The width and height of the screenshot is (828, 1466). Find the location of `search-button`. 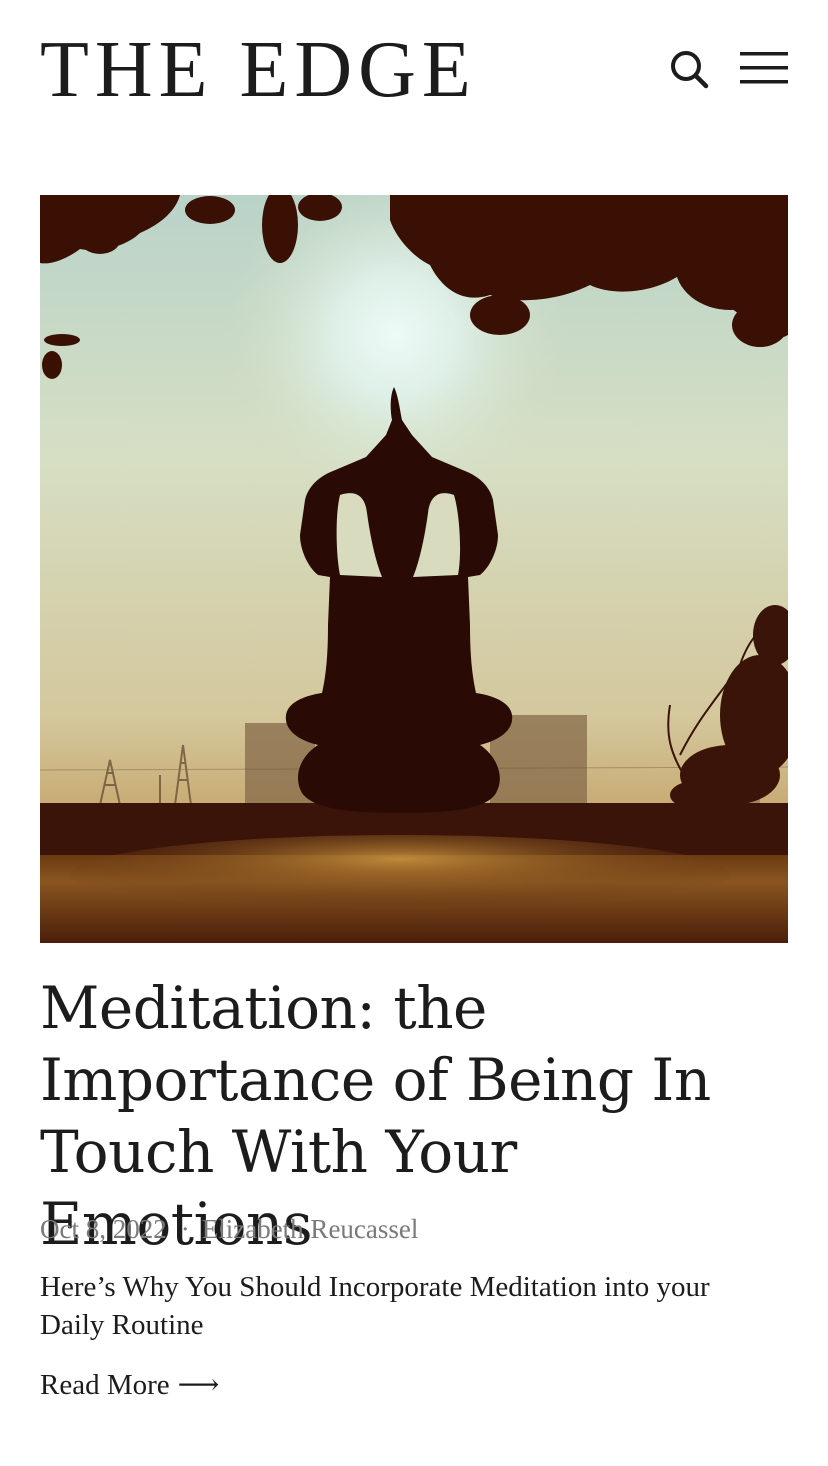

search-button is located at coordinates (690, 70).